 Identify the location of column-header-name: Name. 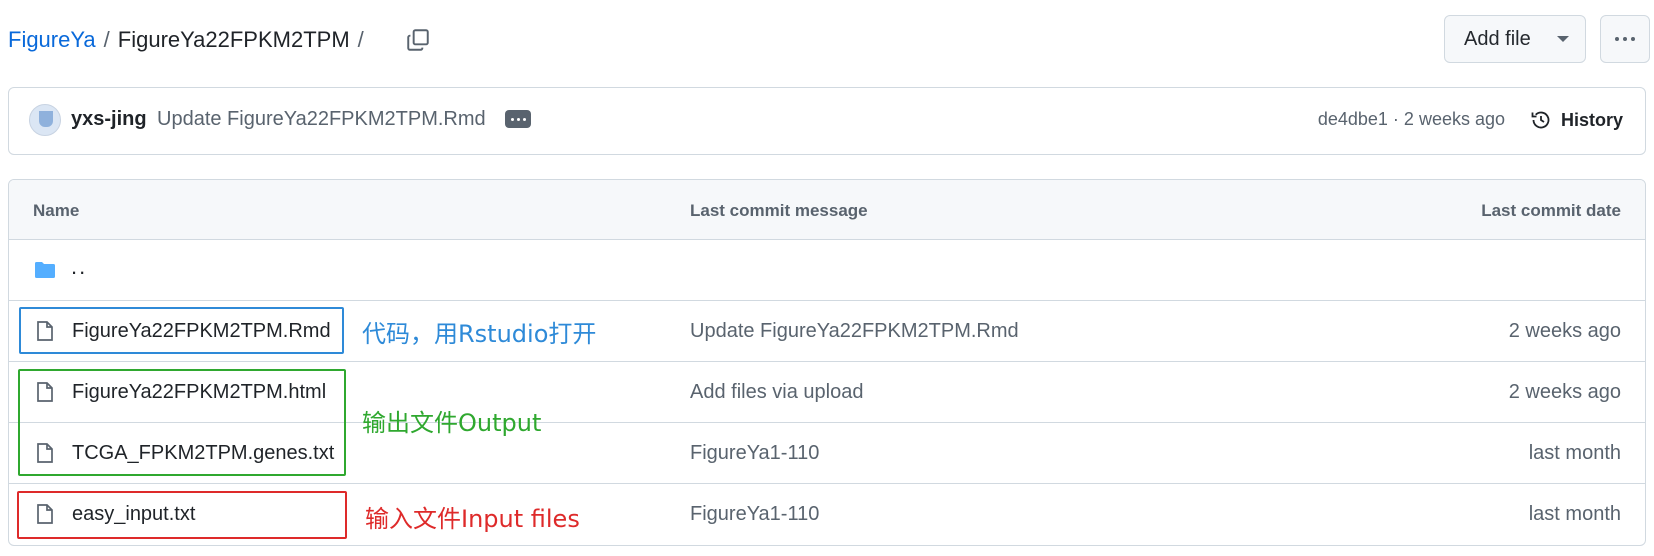
(56, 210).